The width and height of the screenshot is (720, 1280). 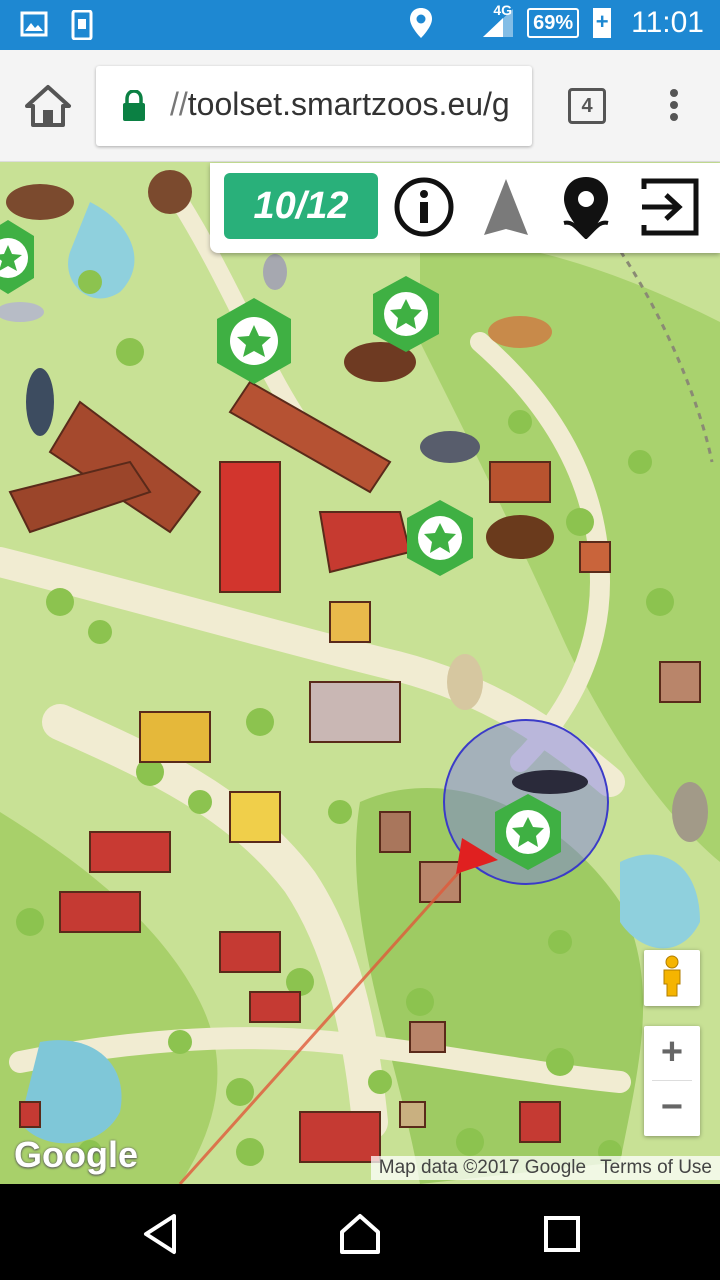 I want to click on recents-icon, so click(x=562, y=1234).